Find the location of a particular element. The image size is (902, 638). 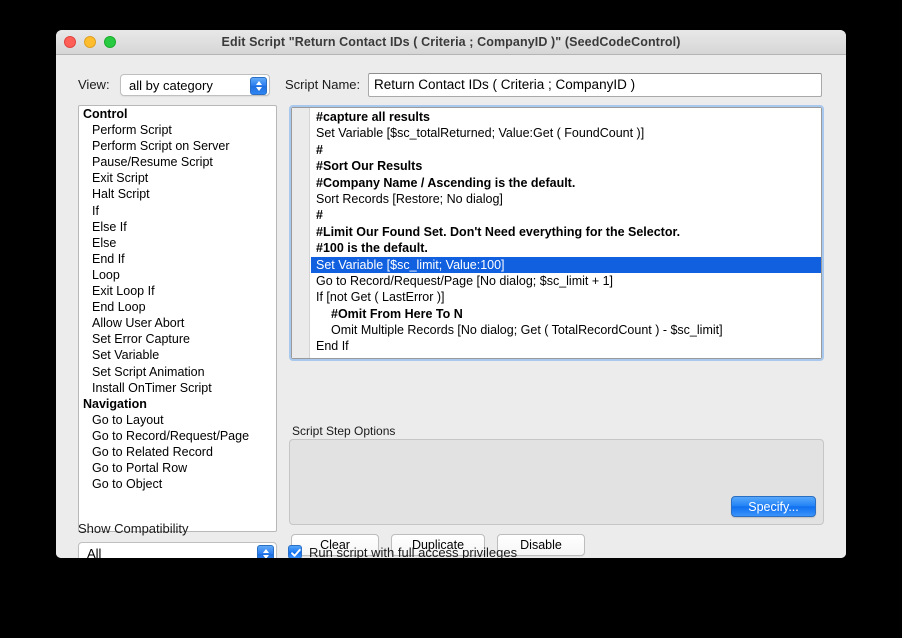

script-line: Sort Records [Restore; No dialog] is located at coordinates (566, 199).